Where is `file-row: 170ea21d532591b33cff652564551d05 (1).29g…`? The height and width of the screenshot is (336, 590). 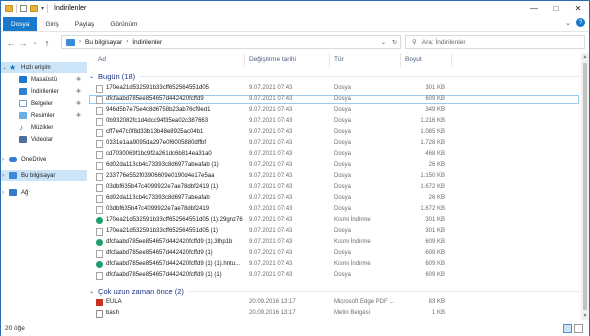 file-row: 170ea21d532591b33cff652564551d05 (1).29g… is located at coordinates (334, 220).